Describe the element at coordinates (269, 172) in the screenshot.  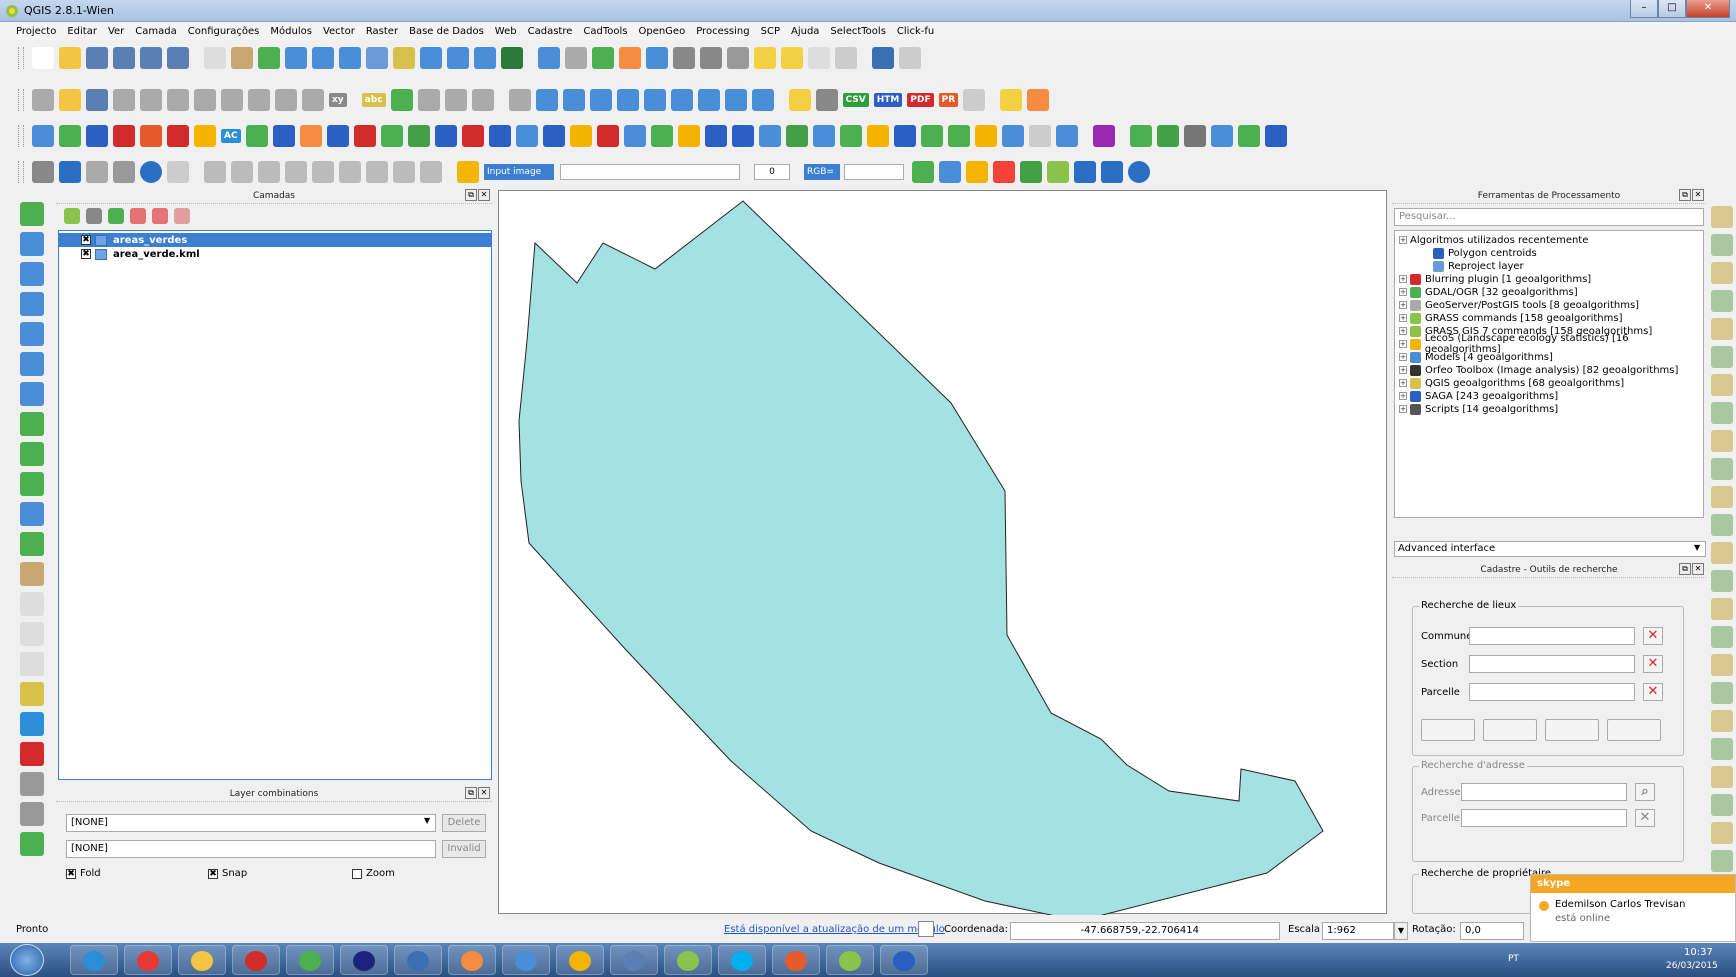
I see `digitize3-icon` at that location.